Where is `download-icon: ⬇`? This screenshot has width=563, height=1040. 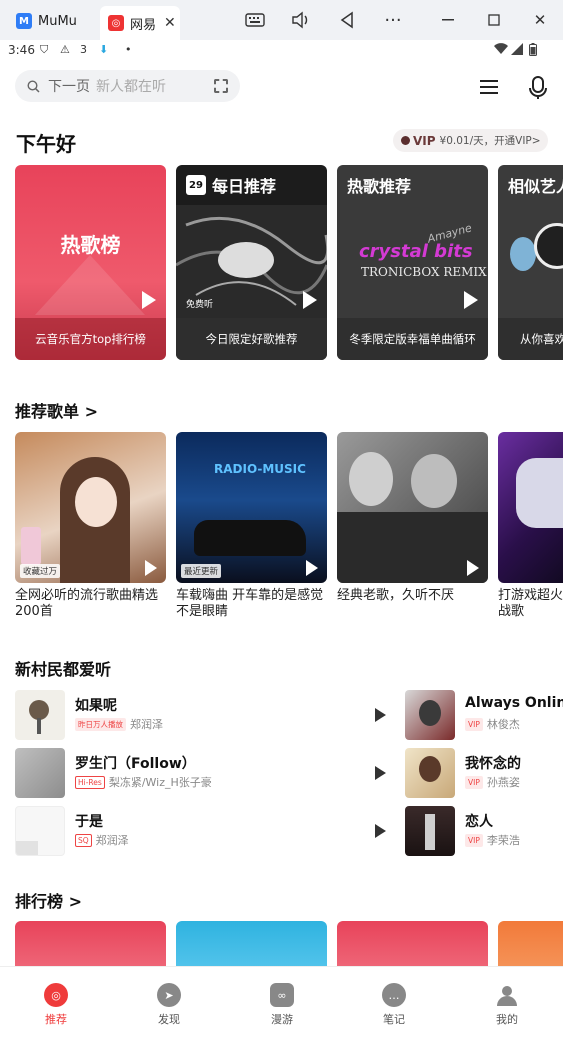
download-icon: ⬇ is located at coordinates (104, 49).